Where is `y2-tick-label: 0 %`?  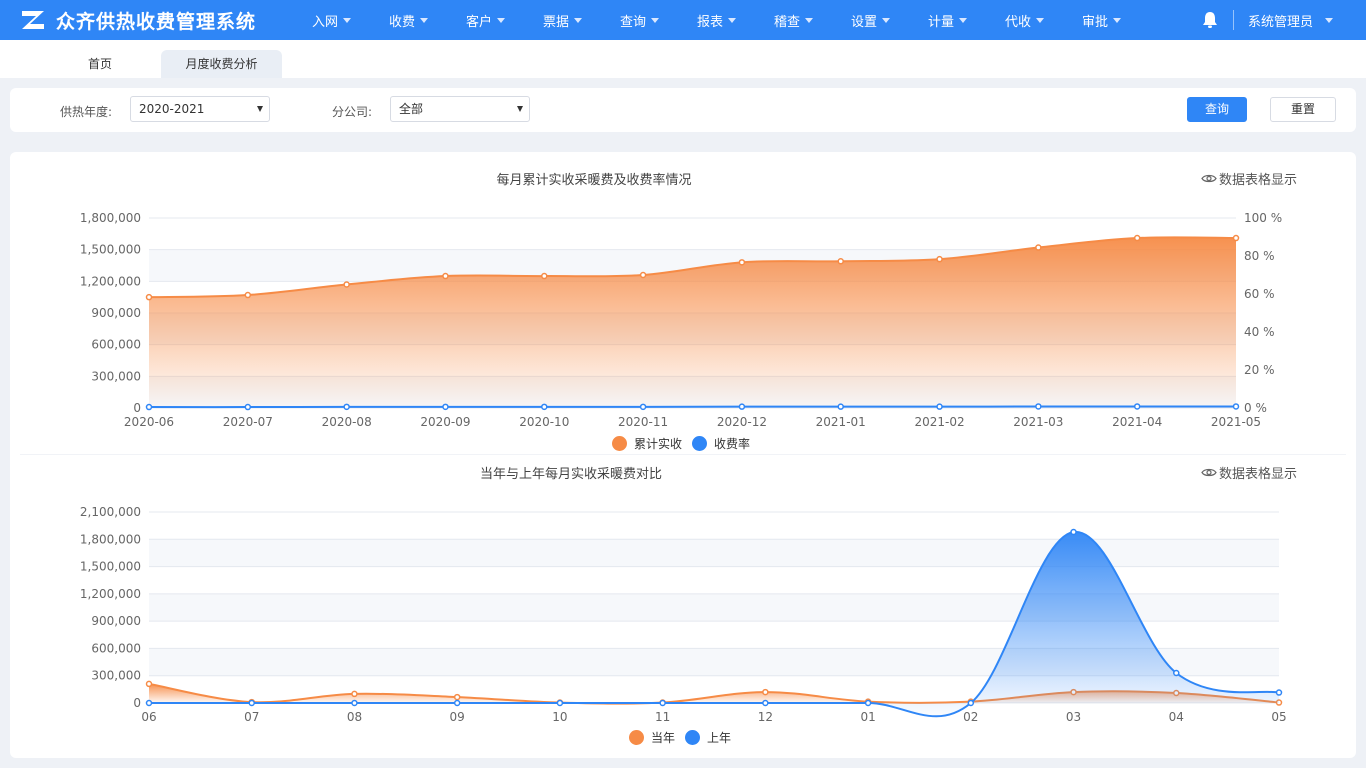 y2-tick-label: 0 % is located at coordinates (1255, 408).